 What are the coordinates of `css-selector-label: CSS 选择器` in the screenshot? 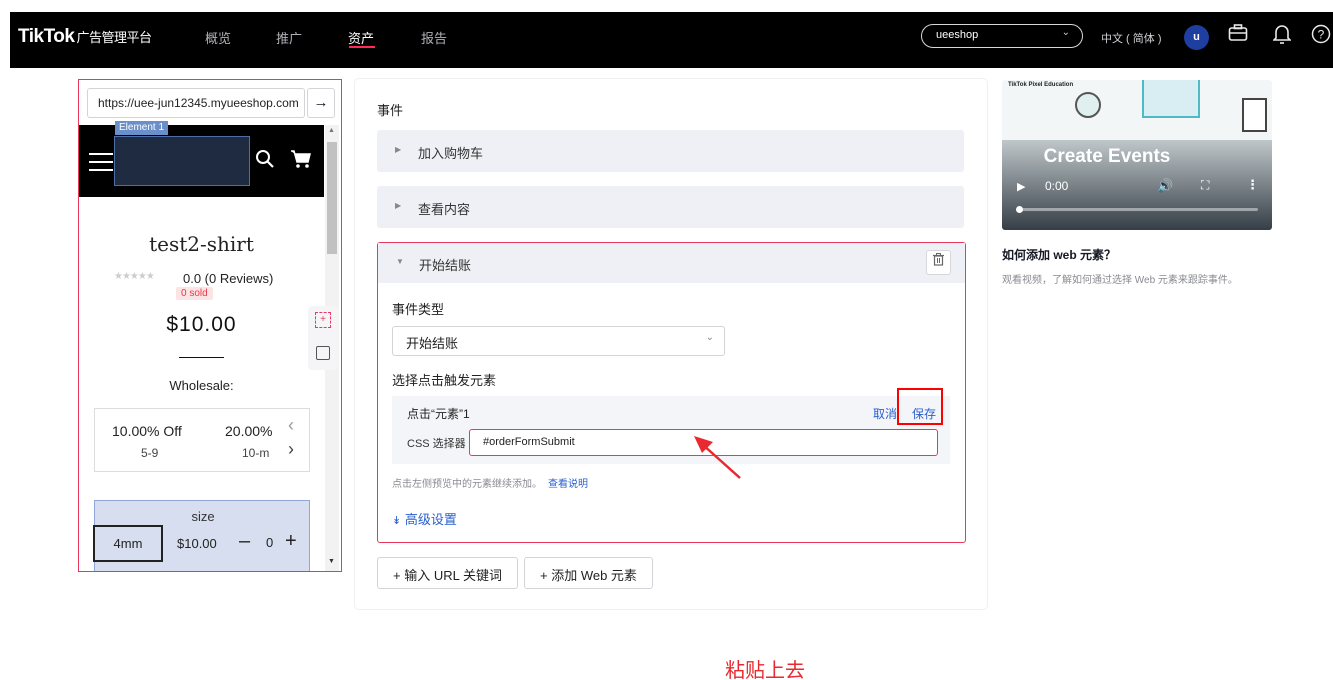 It's located at (436, 444).